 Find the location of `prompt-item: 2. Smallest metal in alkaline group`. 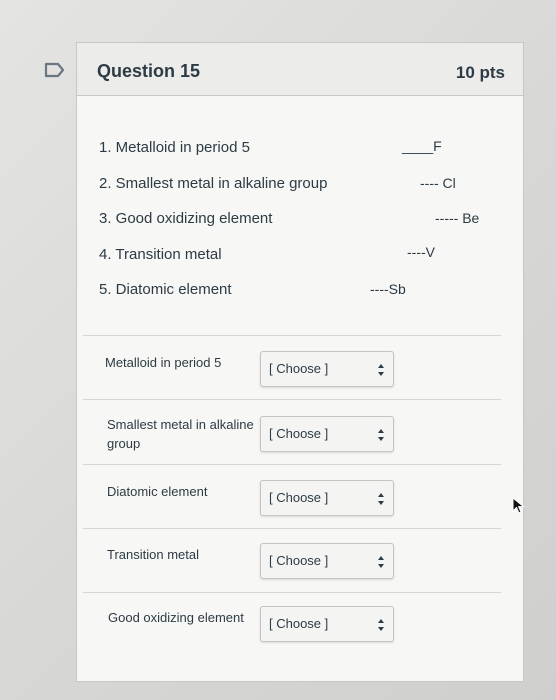

prompt-item: 2. Smallest metal in alkaline group is located at coordinates (213, 183).